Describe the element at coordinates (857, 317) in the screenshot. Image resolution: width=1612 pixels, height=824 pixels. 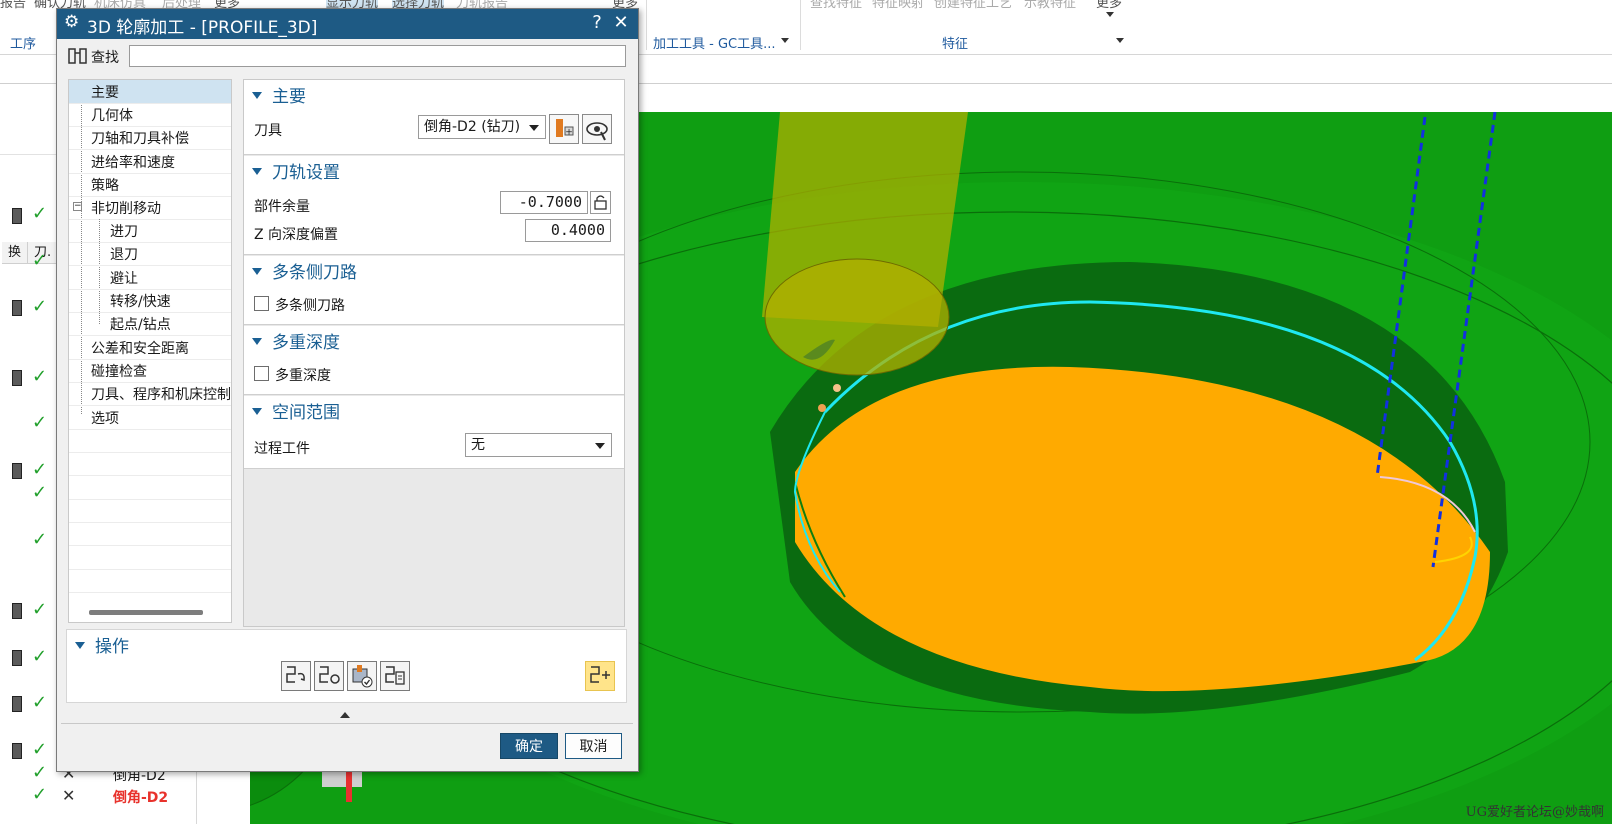
I see `cutting-tool-tip` at that location.